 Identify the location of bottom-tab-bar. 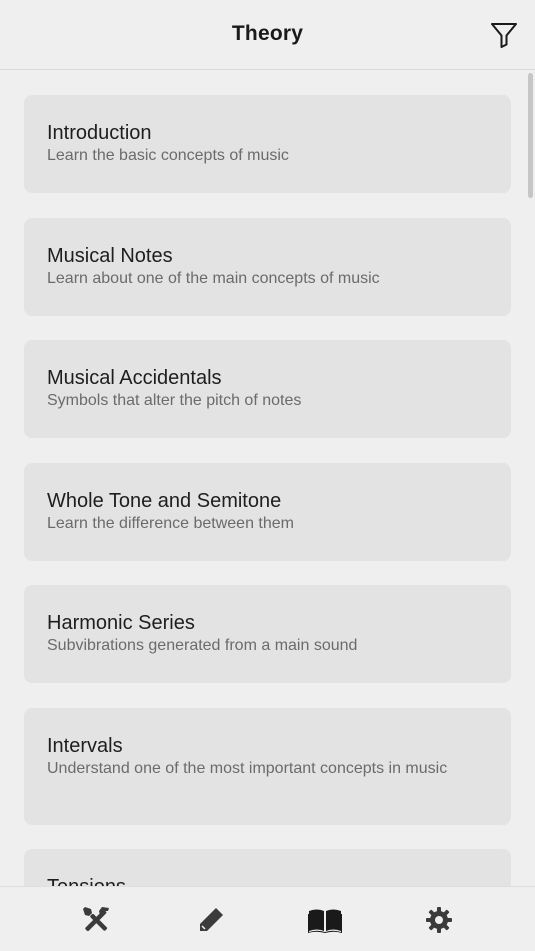
(267, 918).